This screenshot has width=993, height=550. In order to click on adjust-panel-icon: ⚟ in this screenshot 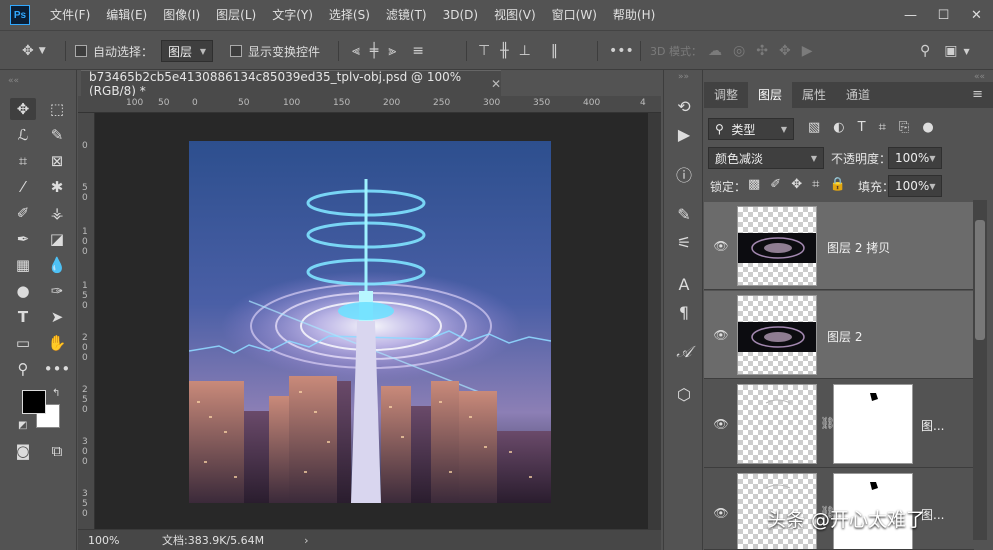, I will do `click(684, 242)`.